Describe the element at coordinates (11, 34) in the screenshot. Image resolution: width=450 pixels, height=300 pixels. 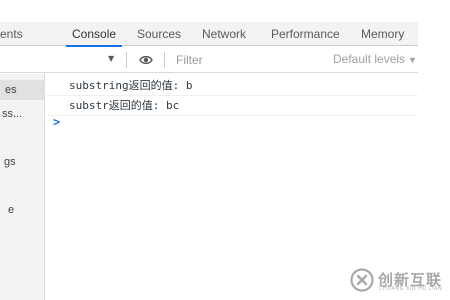
I see `tab-elements: ents` at that location.